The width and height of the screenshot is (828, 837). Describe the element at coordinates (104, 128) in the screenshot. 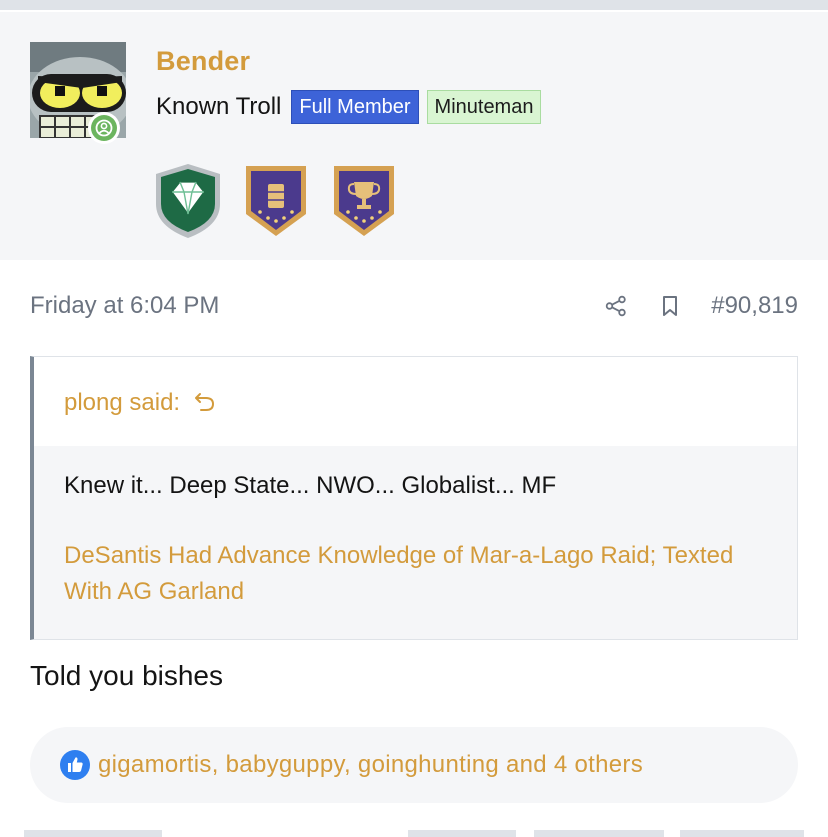

I see `online-status-icon` at that location.